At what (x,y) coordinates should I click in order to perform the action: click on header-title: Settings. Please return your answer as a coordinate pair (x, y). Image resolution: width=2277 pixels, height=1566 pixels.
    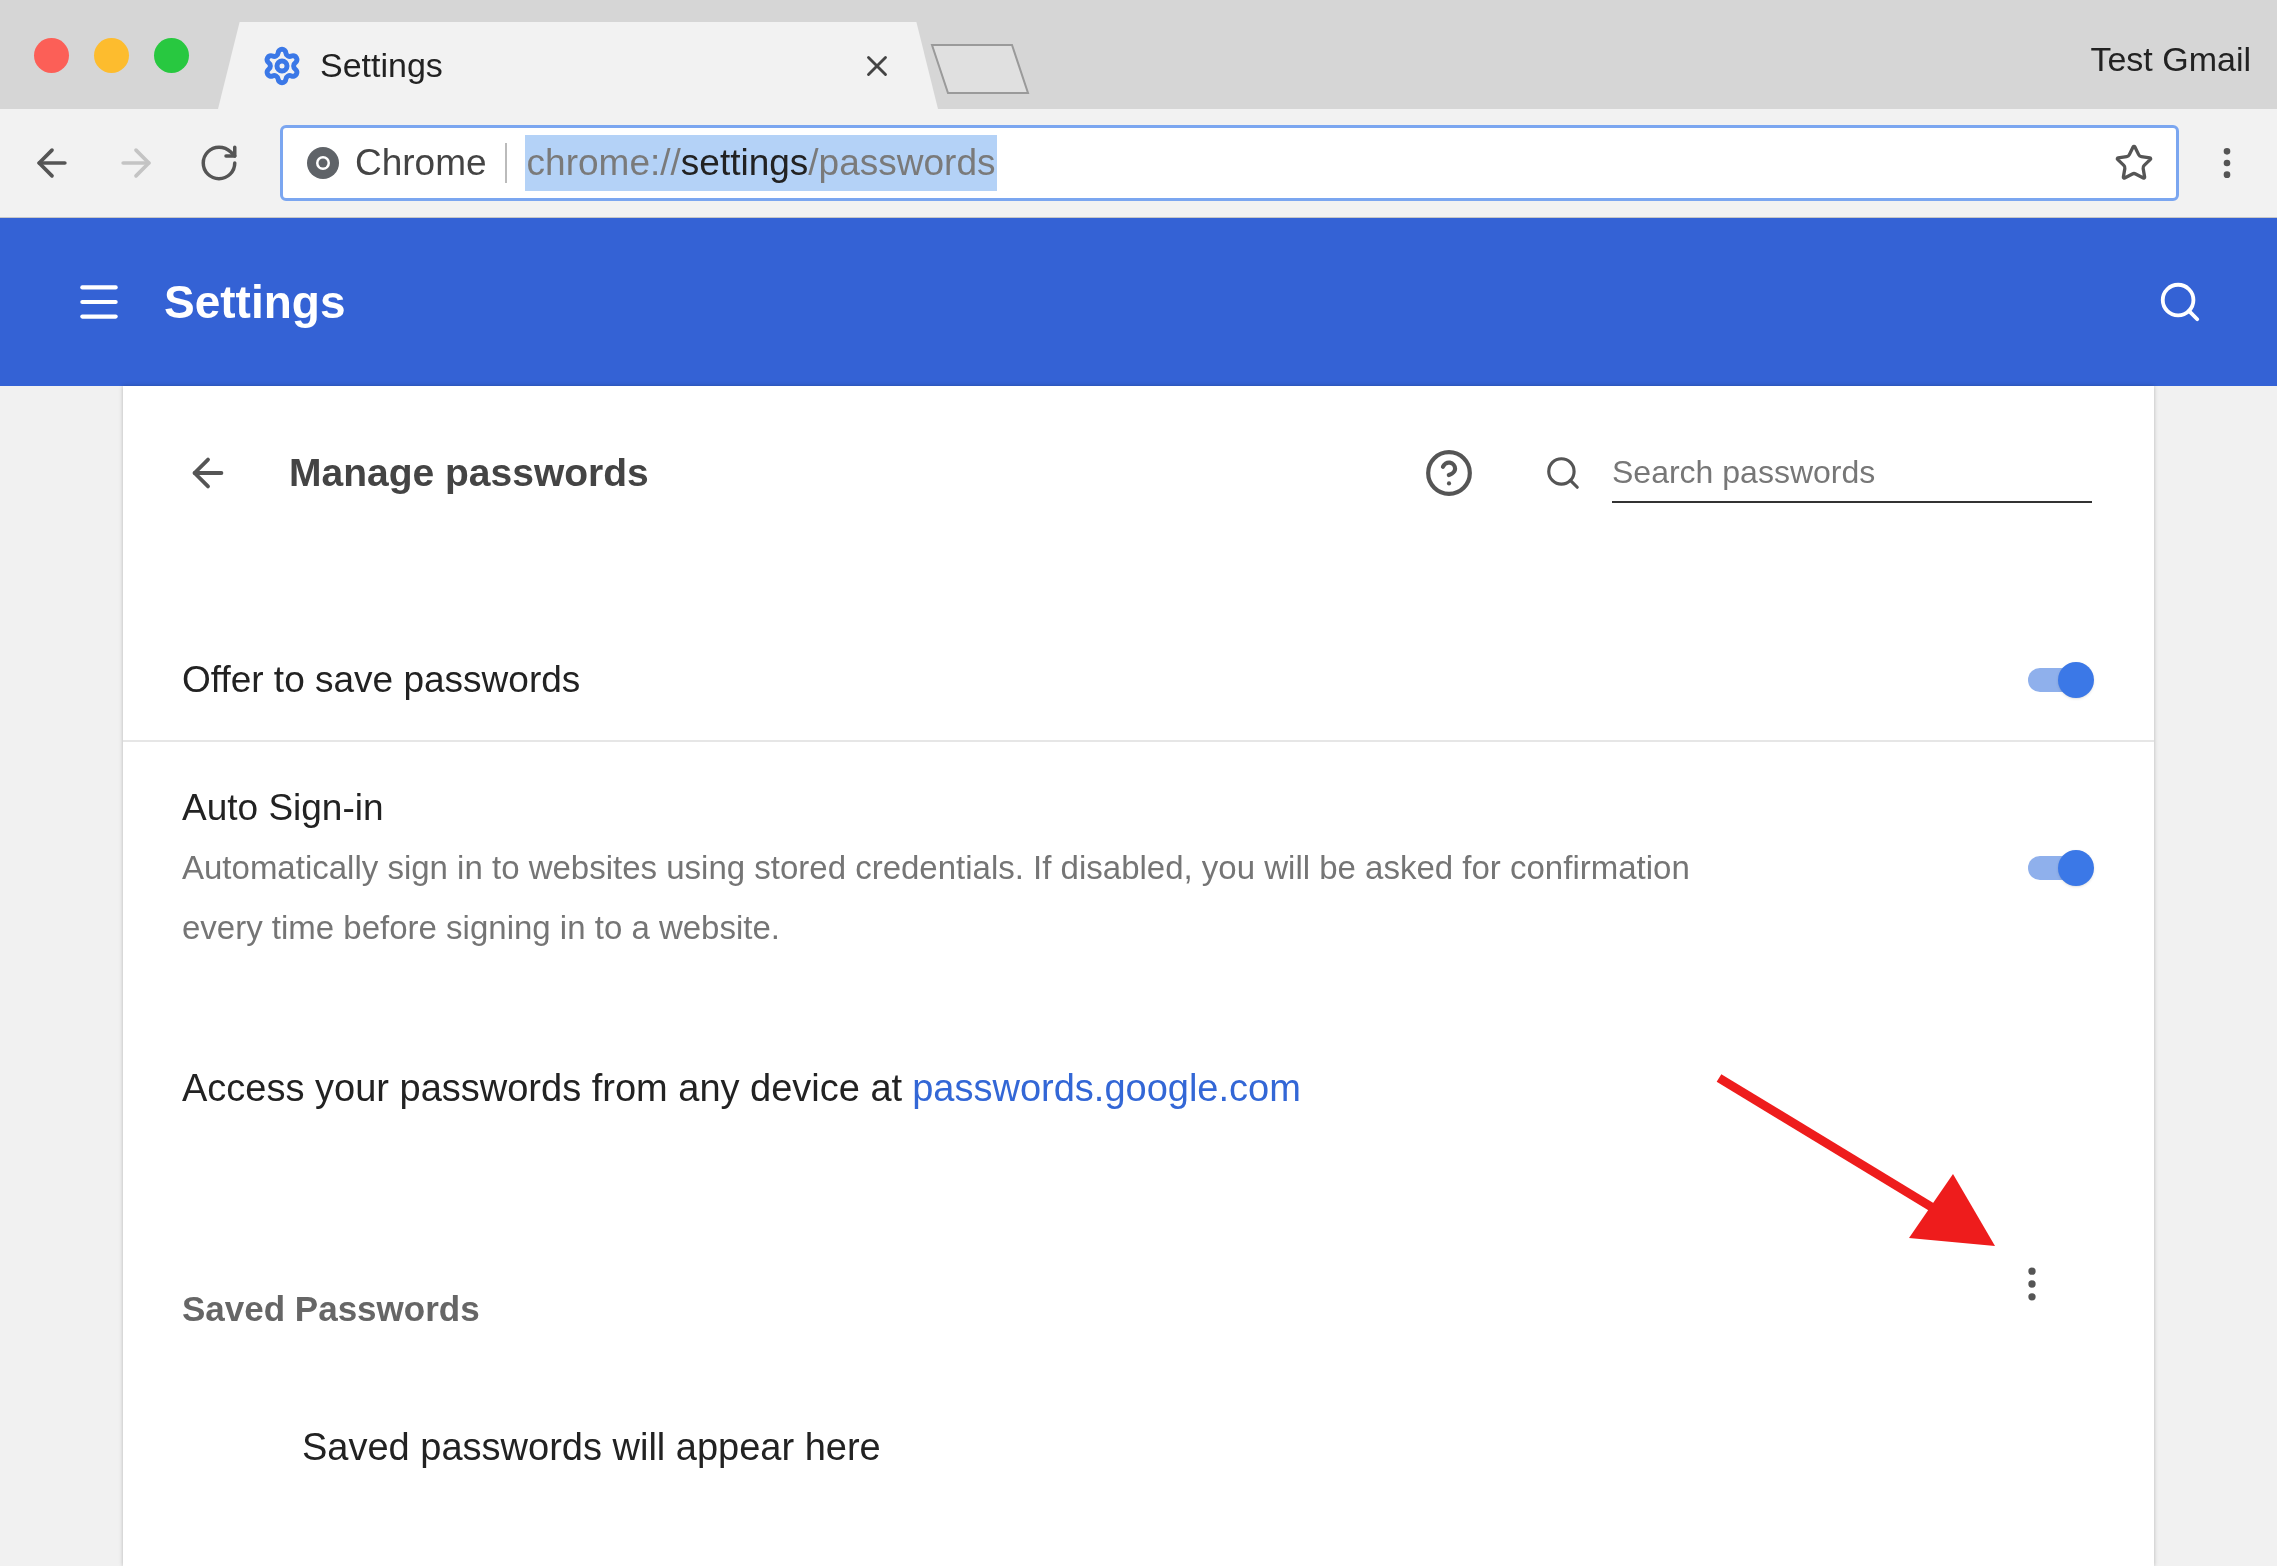
    Looking at the image, I should click on (255, 302).